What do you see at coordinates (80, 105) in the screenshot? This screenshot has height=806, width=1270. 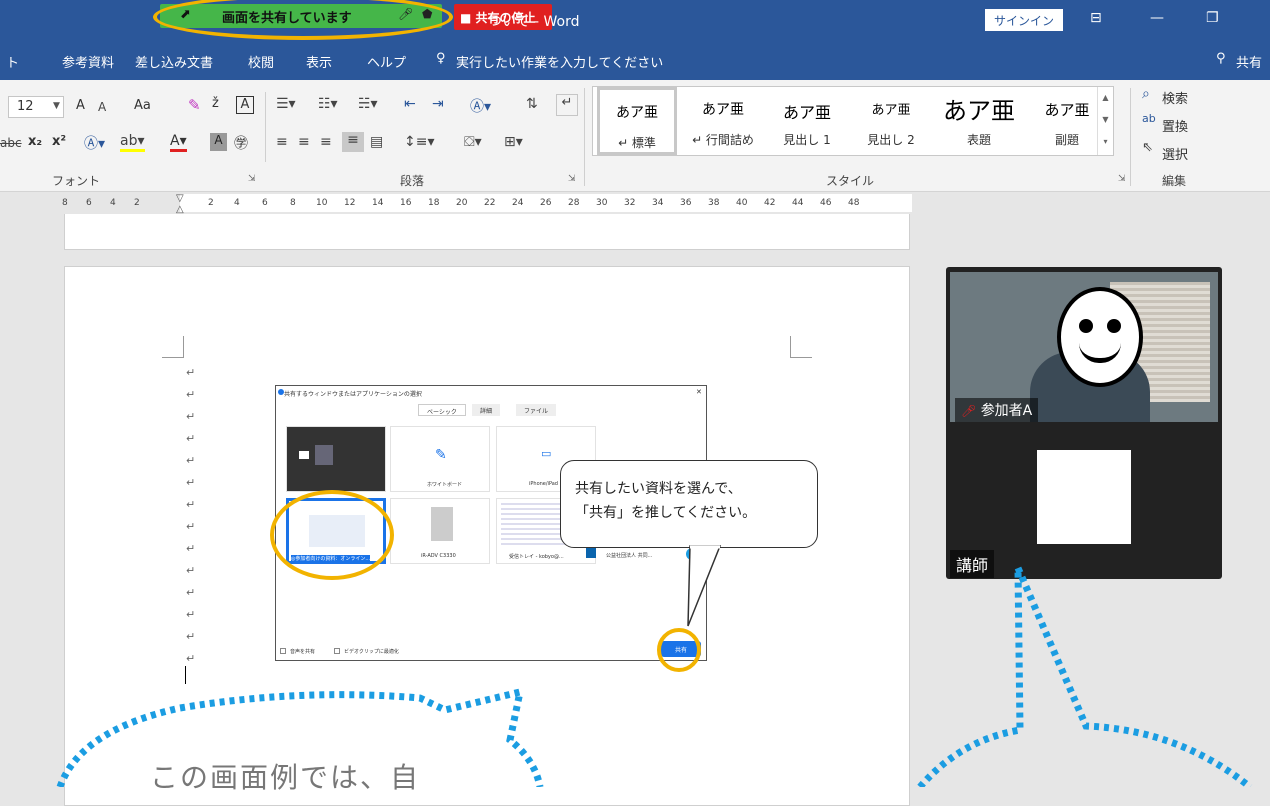 I see `grow-font-button: A` at bounding box center [80, 105].